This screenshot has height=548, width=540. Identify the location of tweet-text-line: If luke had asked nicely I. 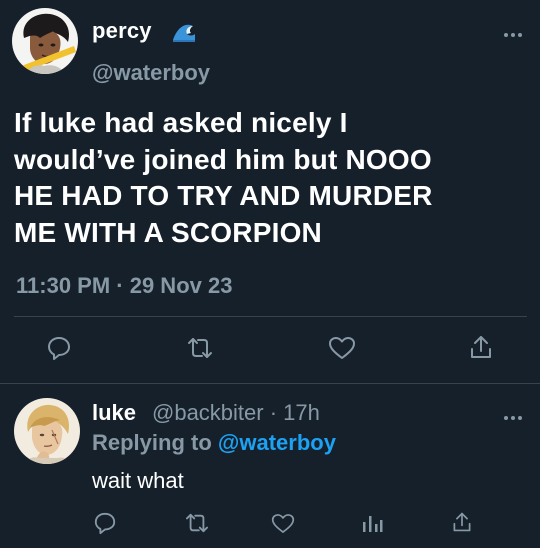
(181, 122).